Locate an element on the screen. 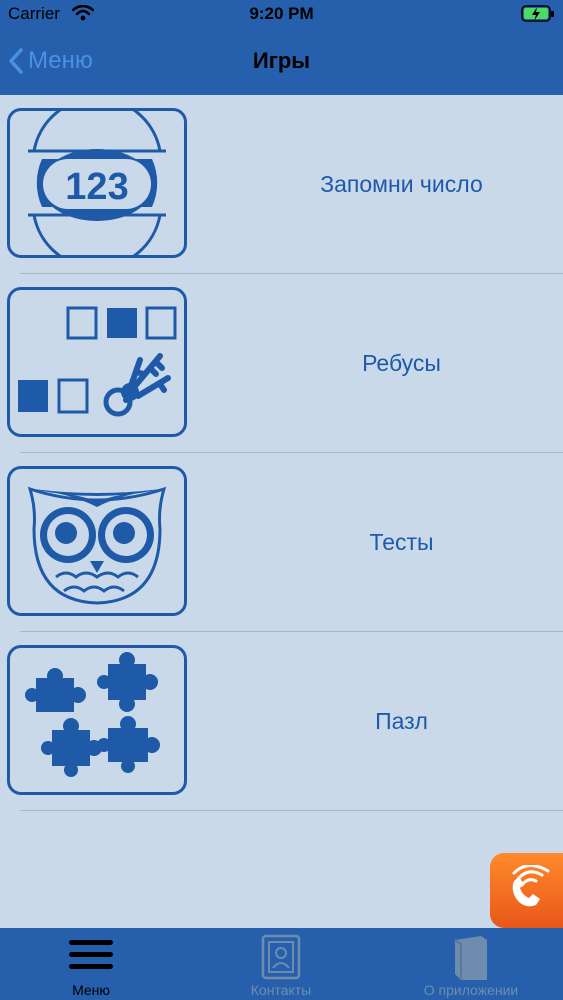  top-bar: Carrier 9:20 PM Меню Игры is located at coordinates (281, 47).